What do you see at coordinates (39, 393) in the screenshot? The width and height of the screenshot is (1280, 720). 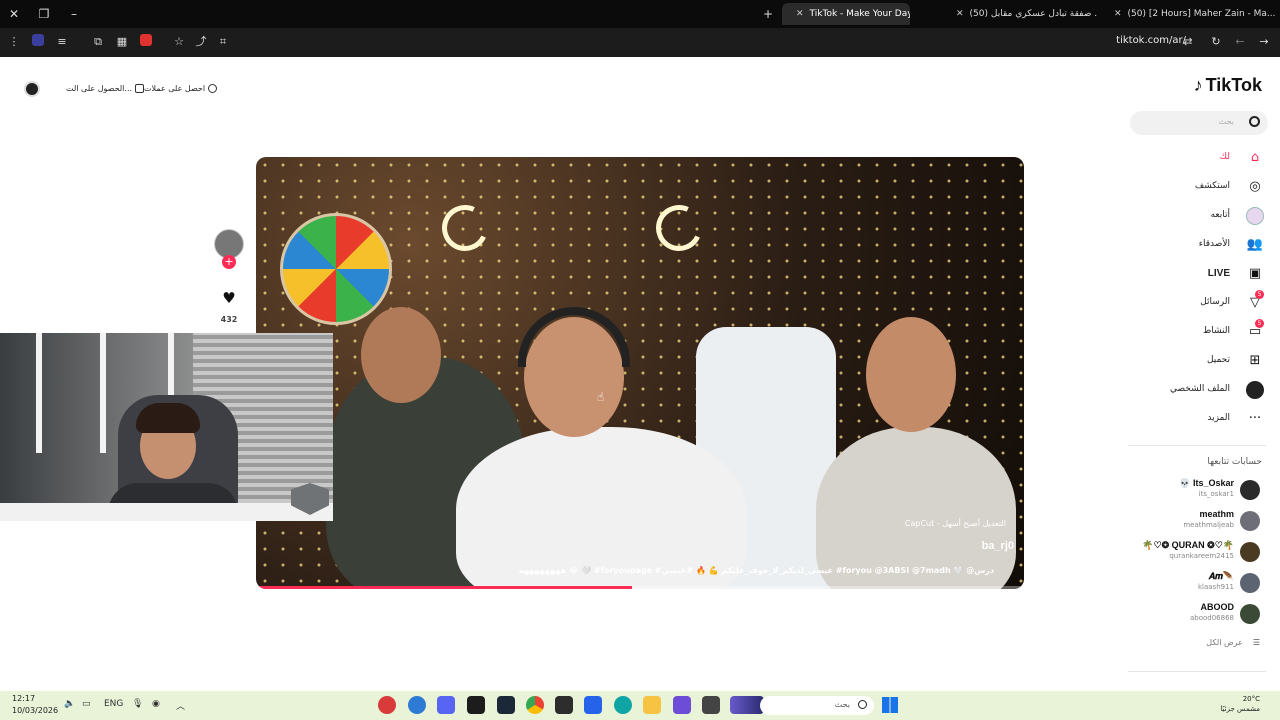 I see `wall-light` at bounding box center [39, 393].